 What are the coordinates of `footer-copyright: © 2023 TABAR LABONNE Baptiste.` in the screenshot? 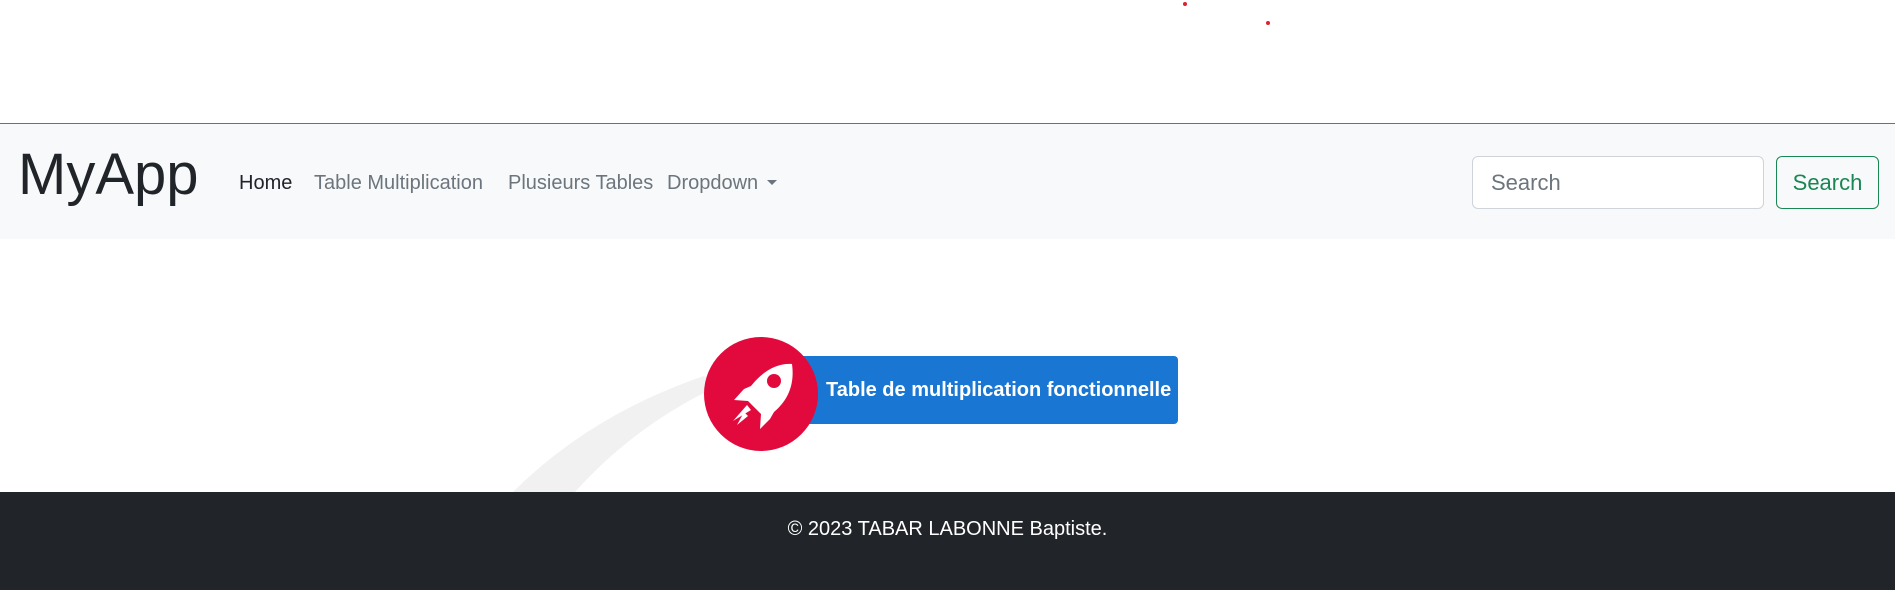 It's located at (947, 529).